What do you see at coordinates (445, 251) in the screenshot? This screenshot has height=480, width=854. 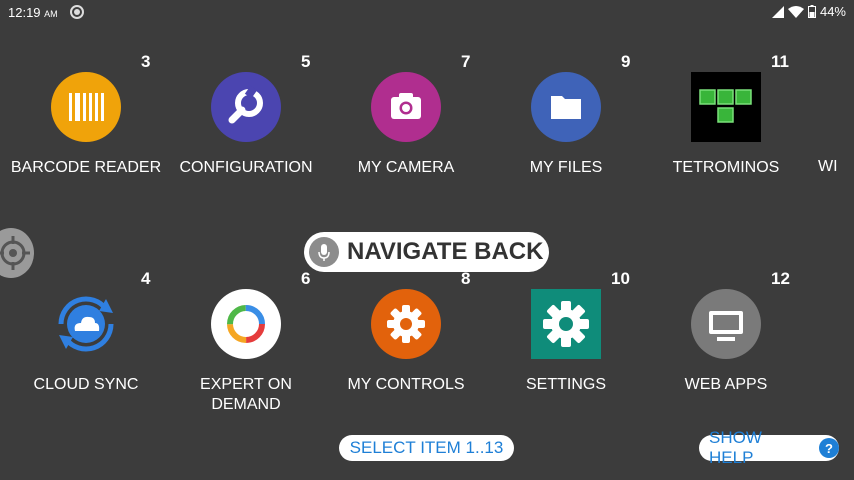 I see `navigate-back-label: NAVIGATE BACK` at bounding box center [445, 251].